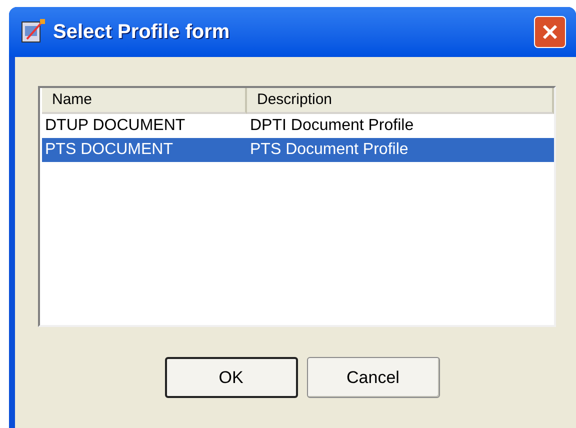 This screenshot has height=428, width=576. Describe the element at coordinates (32, 32) in the screenshot. I see `form-icon` at that location.